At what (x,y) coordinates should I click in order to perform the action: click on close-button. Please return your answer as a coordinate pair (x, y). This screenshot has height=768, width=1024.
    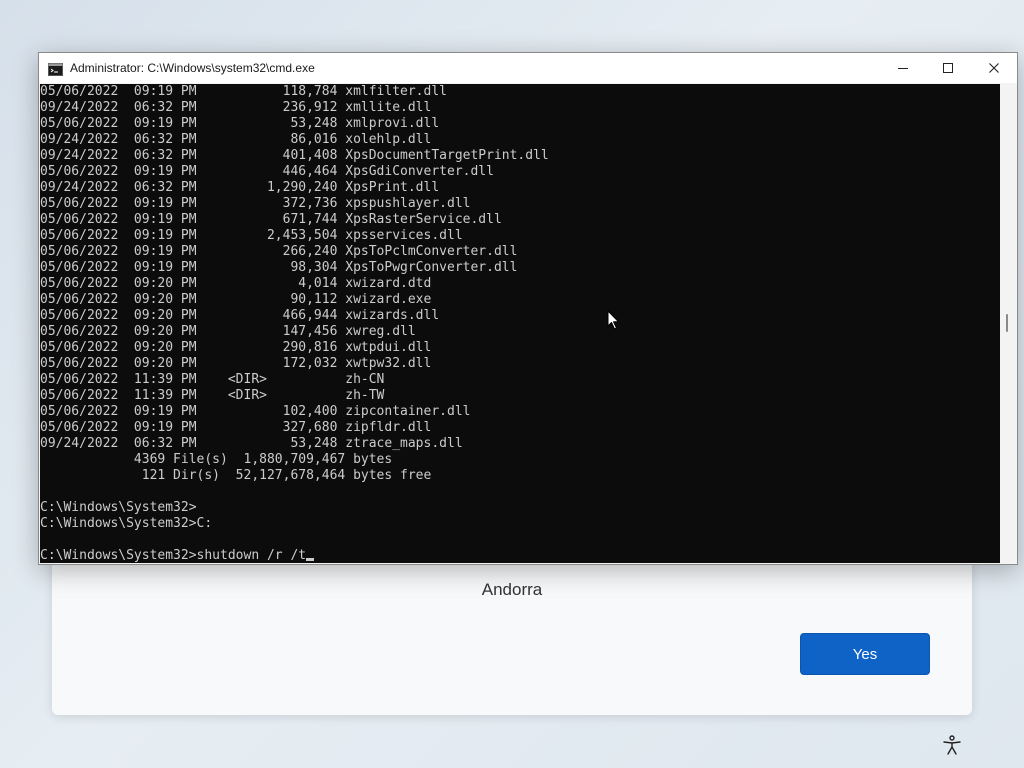
    Looking at the image, I should click on (994, 68).